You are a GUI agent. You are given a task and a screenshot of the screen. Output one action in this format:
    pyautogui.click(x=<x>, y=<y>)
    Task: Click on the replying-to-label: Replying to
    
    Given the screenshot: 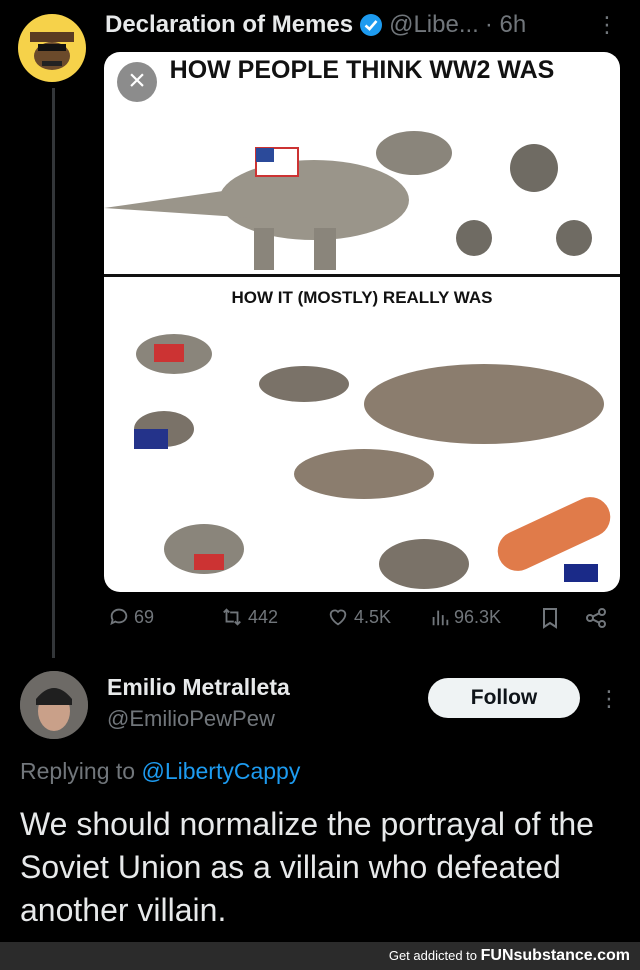 What is the action you would take?
    pyautogui.click(x=78, y=771)
    